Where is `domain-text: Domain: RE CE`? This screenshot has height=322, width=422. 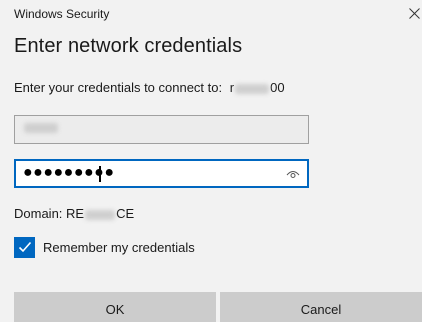 domain-text: Domain: RE CE is located at coordinates (74, 213).